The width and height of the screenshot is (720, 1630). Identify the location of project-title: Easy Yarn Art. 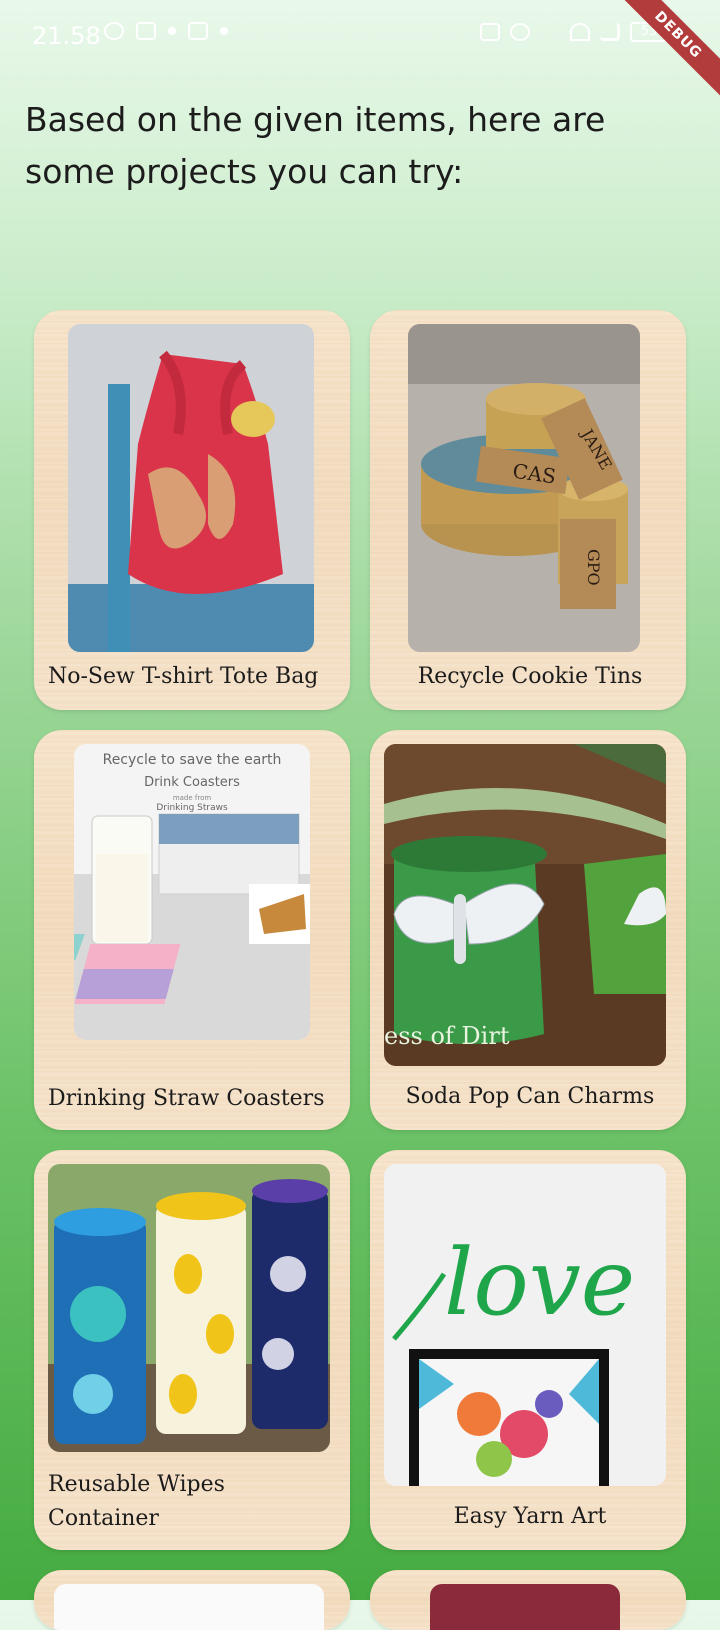
(530, 1516).